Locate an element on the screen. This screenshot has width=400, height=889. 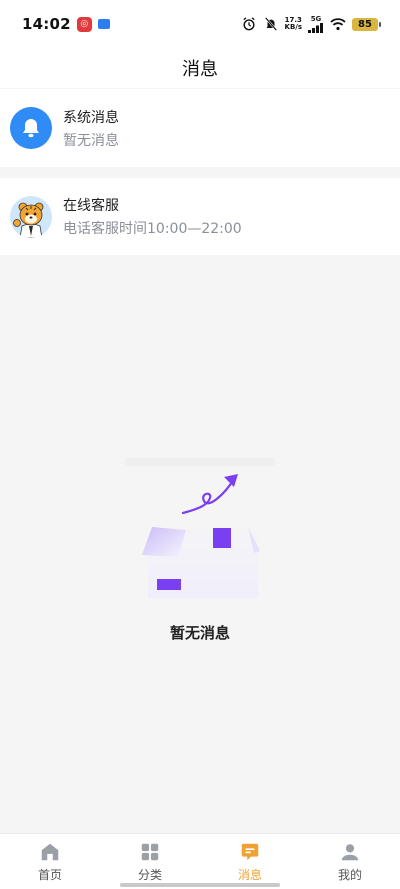
online-service-item: 在线客服 电话客服时间10:00—22:00 is located at coordinates (200, 216).